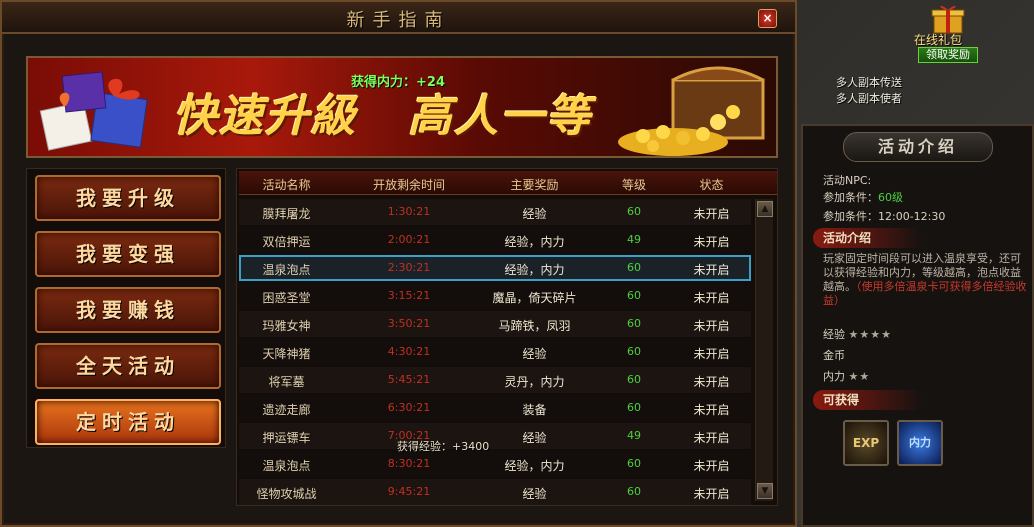 The height and width of the screenshot is (527, 1034). I want to click on menu-all-day-events-button: 全天活动, so click(128, 366).